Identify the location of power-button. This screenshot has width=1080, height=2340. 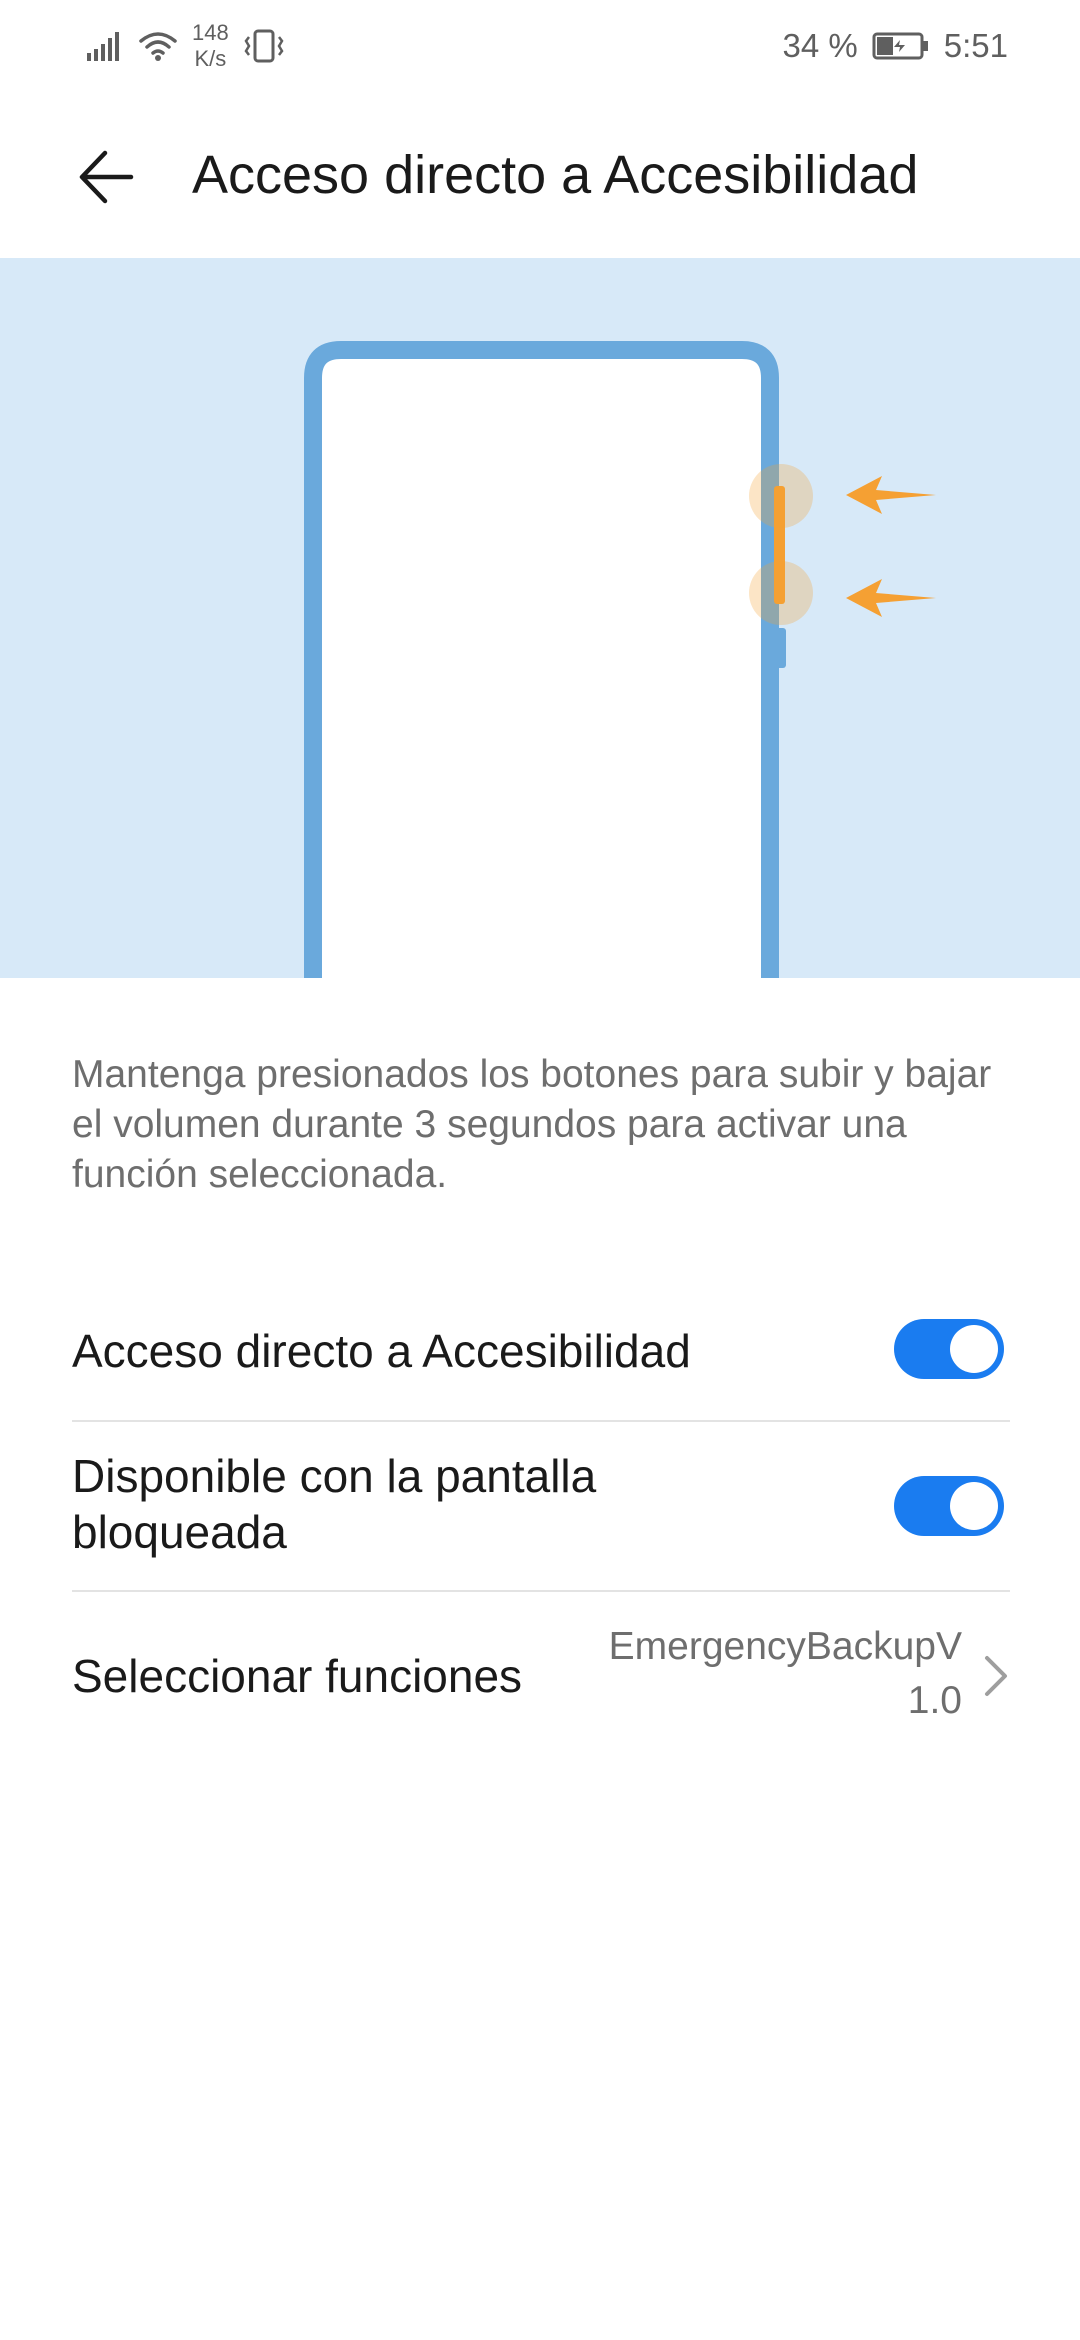
(779, 648).